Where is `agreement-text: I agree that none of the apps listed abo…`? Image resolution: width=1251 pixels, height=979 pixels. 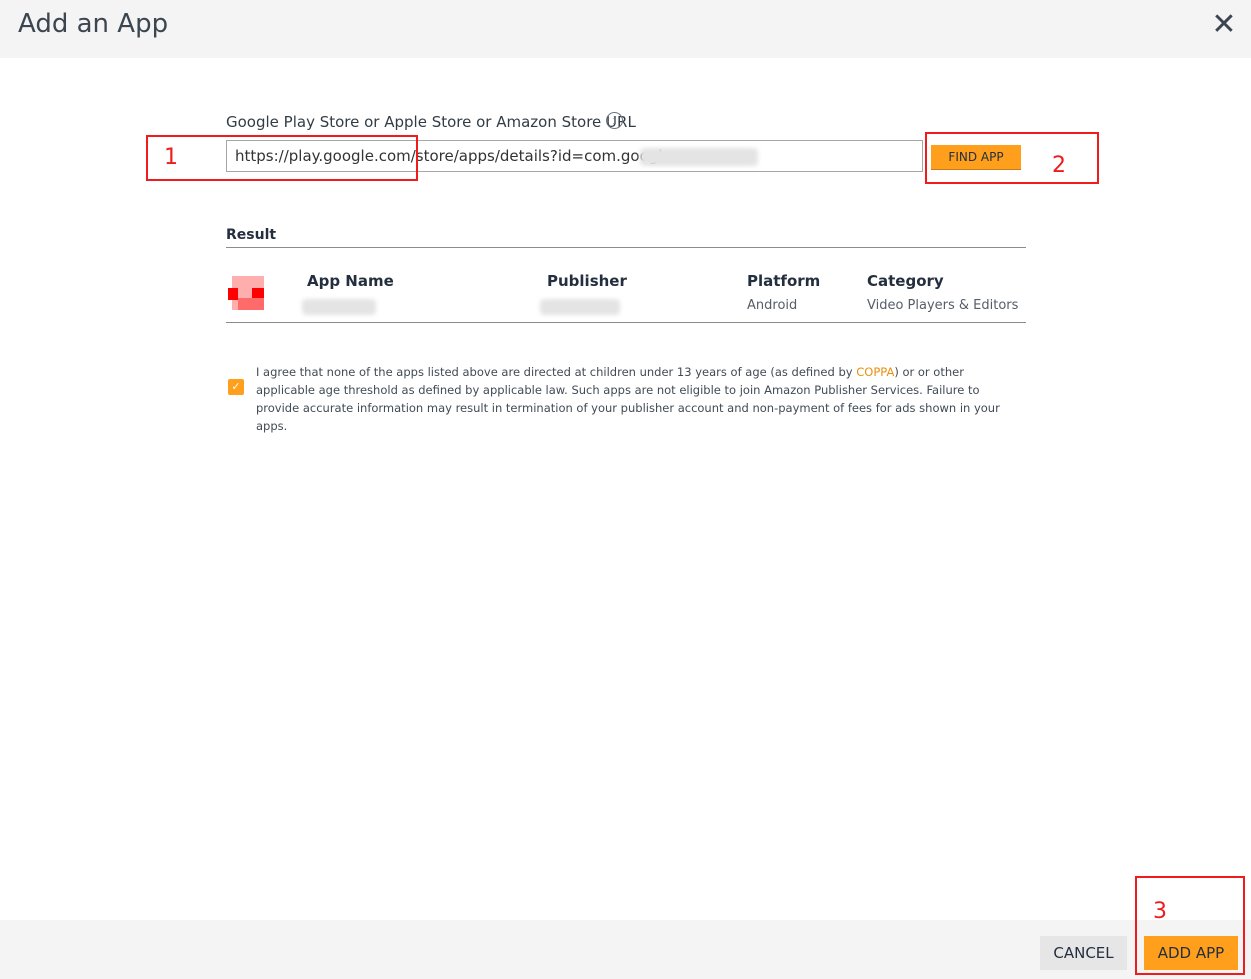 agreement-text: I agree that none of the apps listed abo… is located at coordinates (641, 399).